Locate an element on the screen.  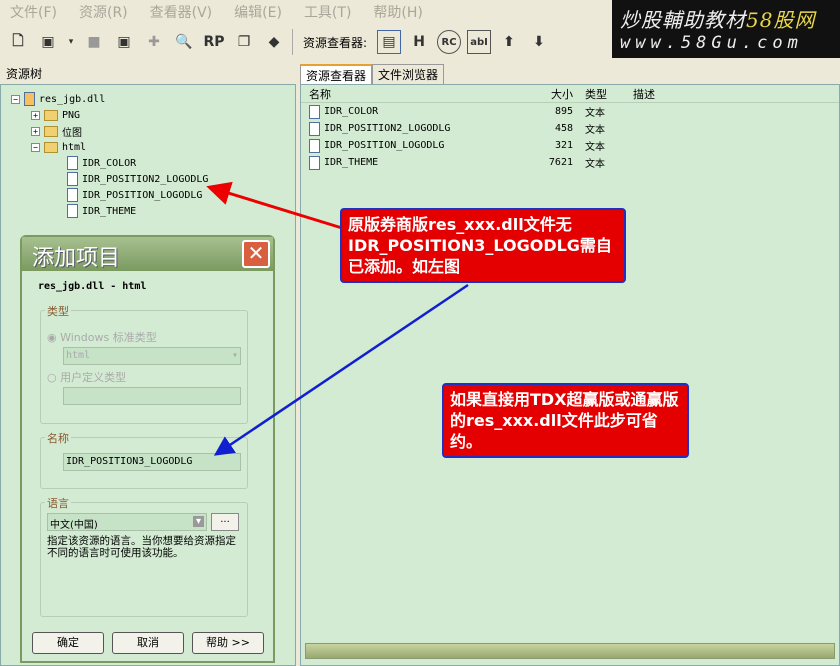
callout-note-2: 如果直接用TDX超赢版或通赢版的res_xxx.dll文件此步可省约。 is located at coordinates (565, 420).